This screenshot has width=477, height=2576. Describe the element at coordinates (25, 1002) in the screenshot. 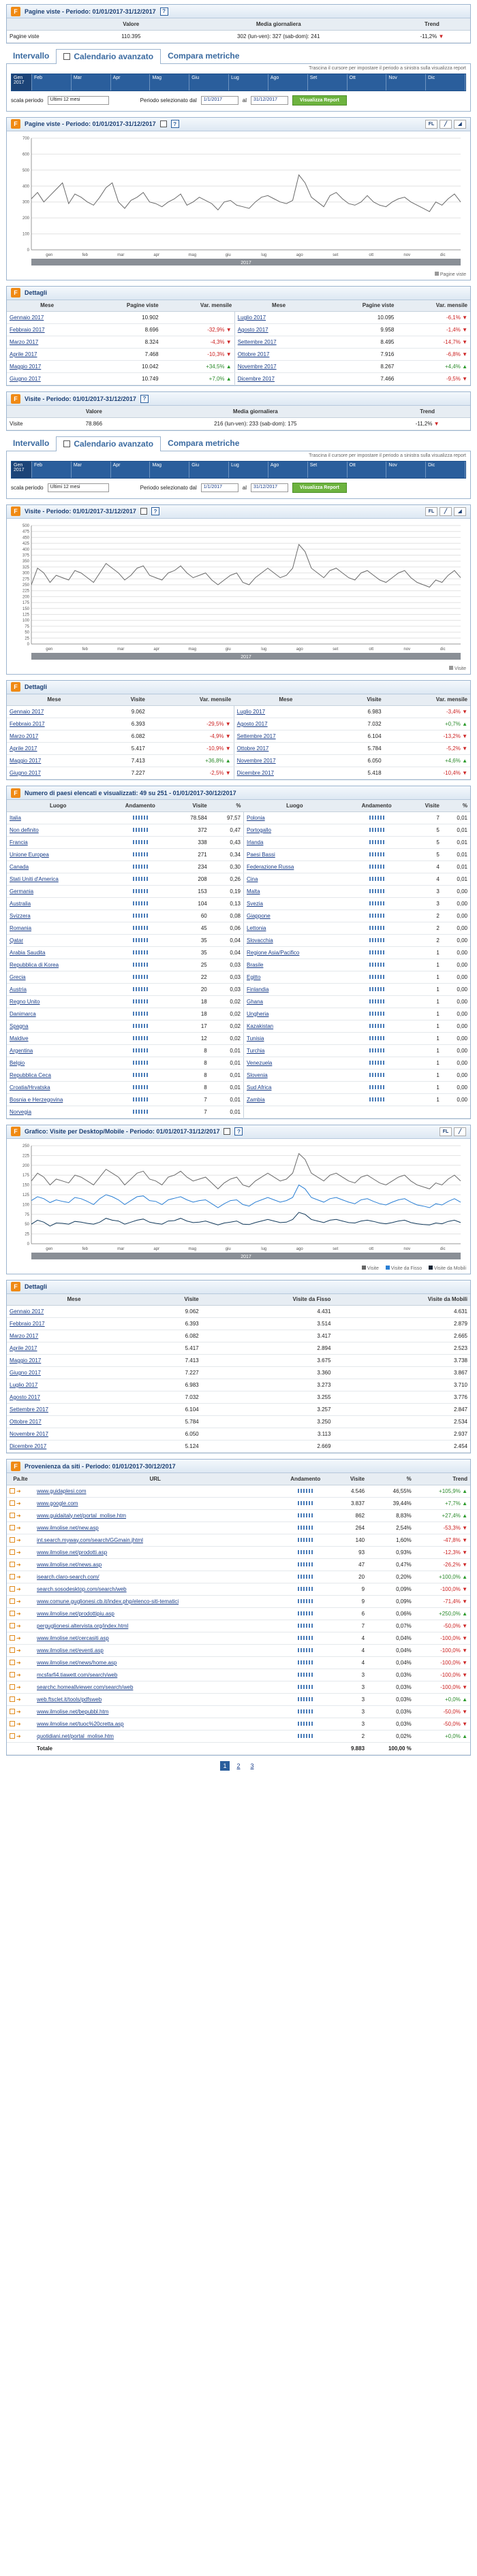

I see `country-link: Regno Unito` at that location.